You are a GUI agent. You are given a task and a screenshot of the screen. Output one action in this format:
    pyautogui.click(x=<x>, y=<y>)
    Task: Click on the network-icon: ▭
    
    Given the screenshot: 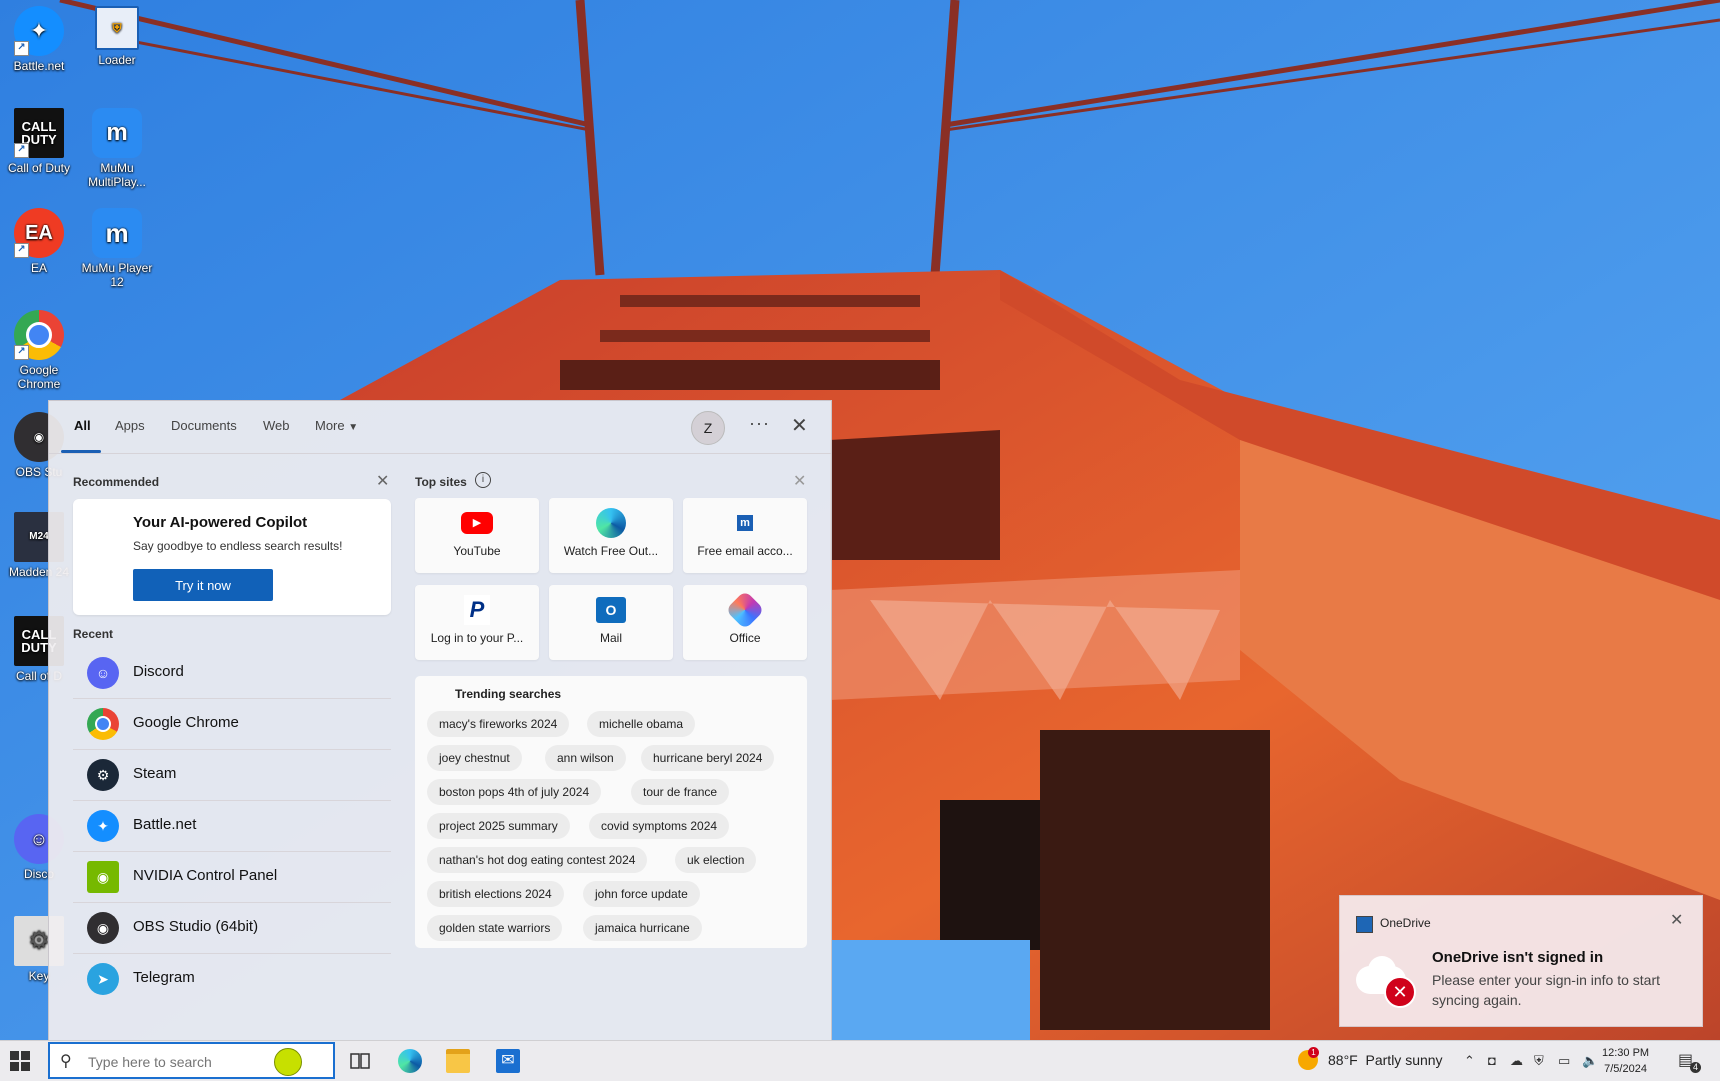 What is the action you would take?
    pyautogui.click(x=1564, y=1061)
    